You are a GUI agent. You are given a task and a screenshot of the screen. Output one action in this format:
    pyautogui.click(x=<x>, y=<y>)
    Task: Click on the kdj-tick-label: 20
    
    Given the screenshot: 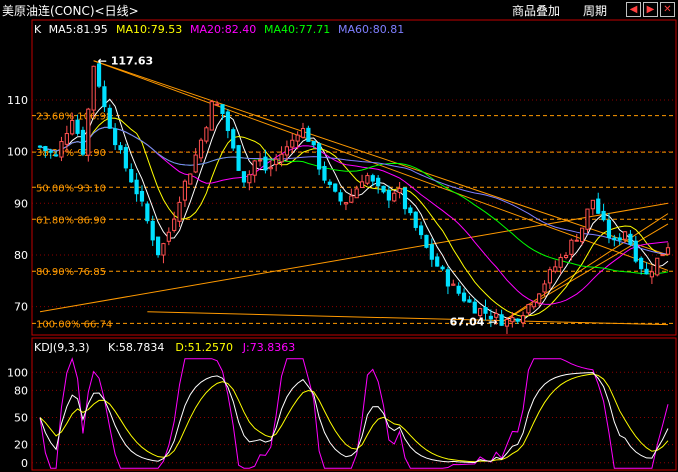 What is the action you would take?
    pyautogui.click(x=21, y=445)
    